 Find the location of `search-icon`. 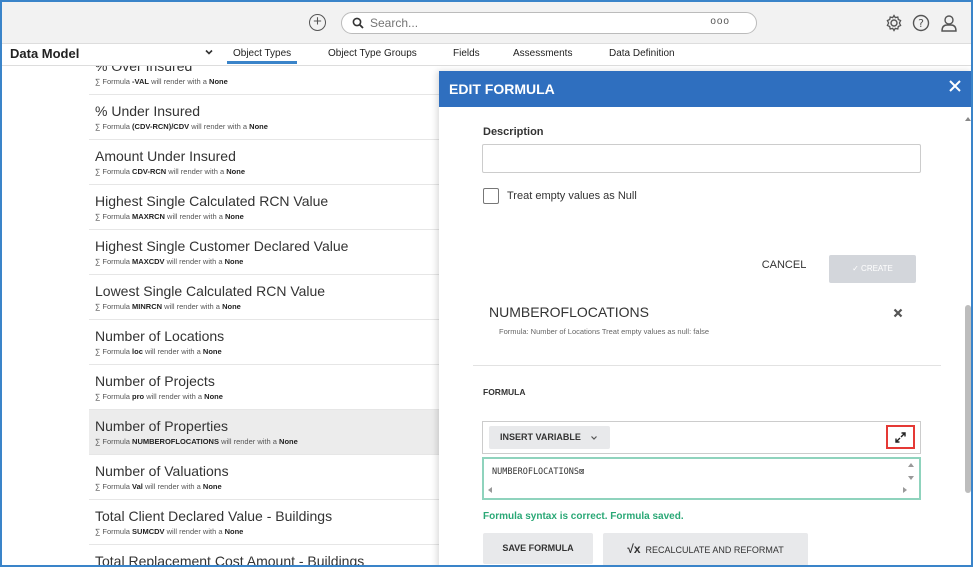

search-icon is located at coordinates (358, 23).